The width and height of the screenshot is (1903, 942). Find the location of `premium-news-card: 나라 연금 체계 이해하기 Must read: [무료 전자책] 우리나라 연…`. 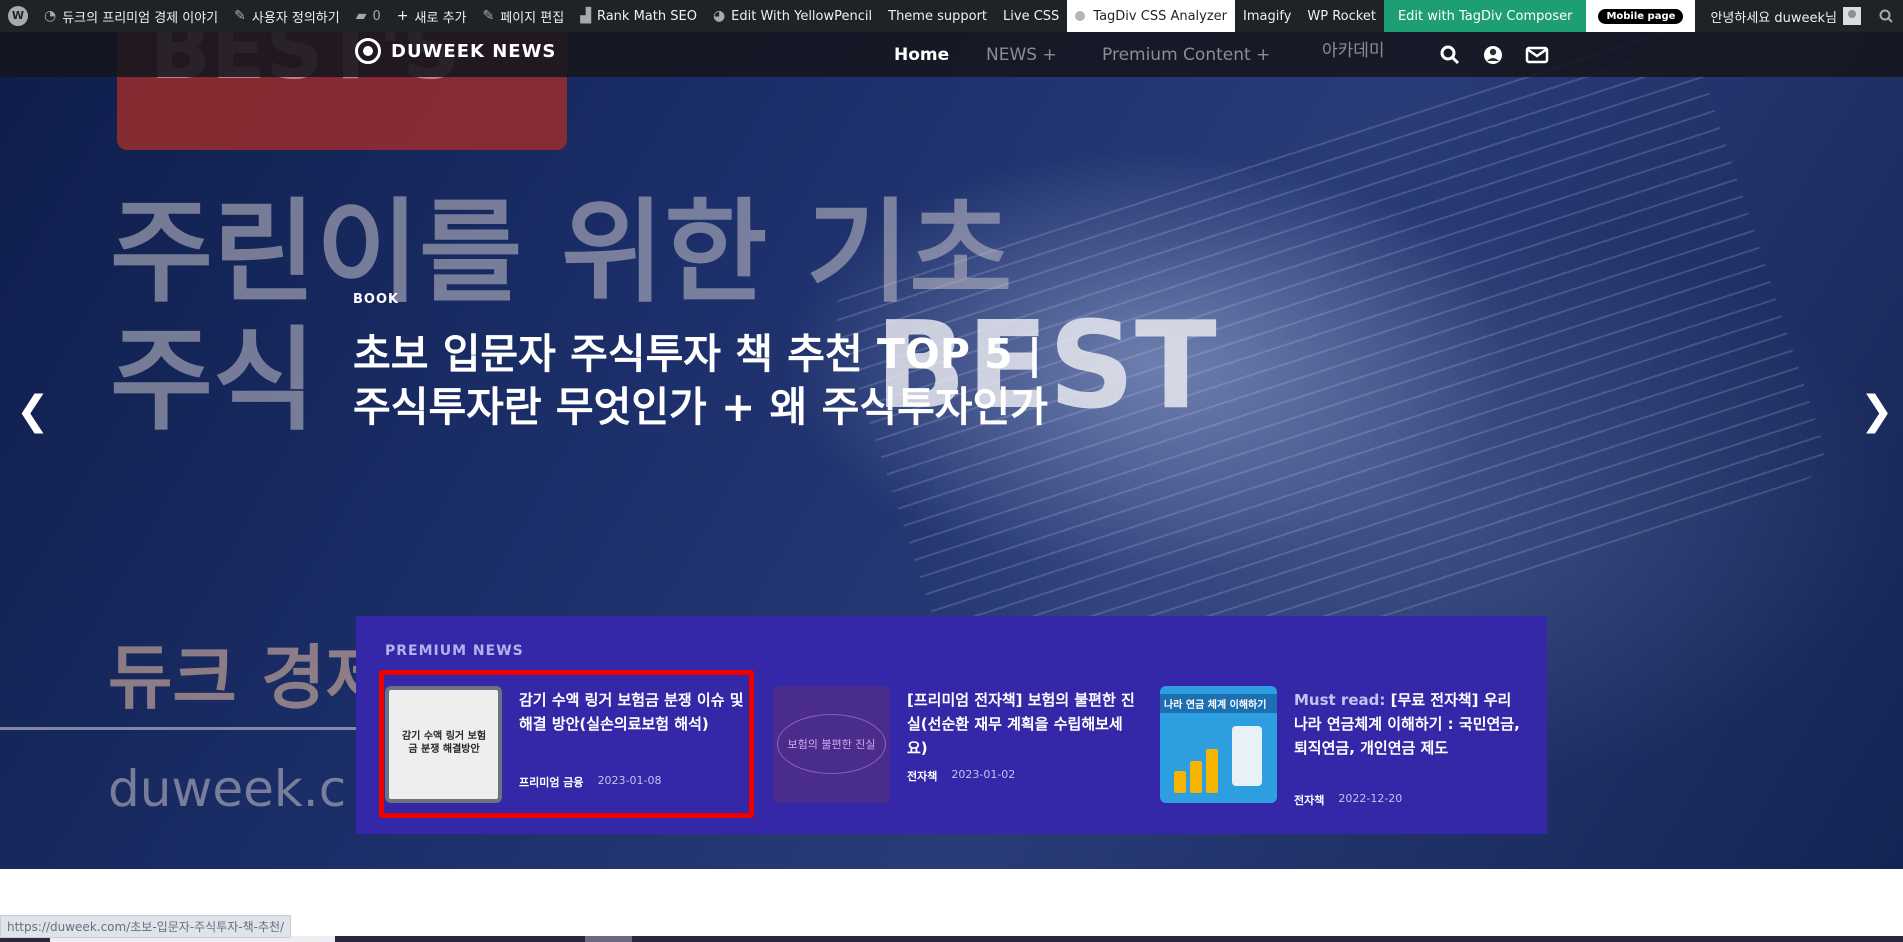

premium-news-card: 나라 연금 체계 이해하기 Must read: [무료 전자책] 우리나라 연… is located at coordinates (1345, 746).